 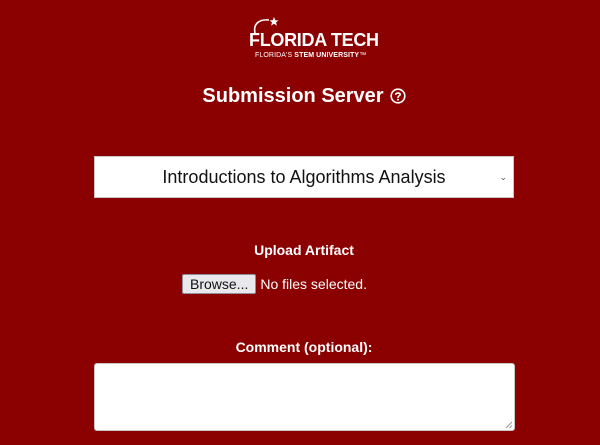 What do you see at coordinates (509, 425) in the screenshot?
I see `resize-grip-icon` at bounding box center [509, 425].